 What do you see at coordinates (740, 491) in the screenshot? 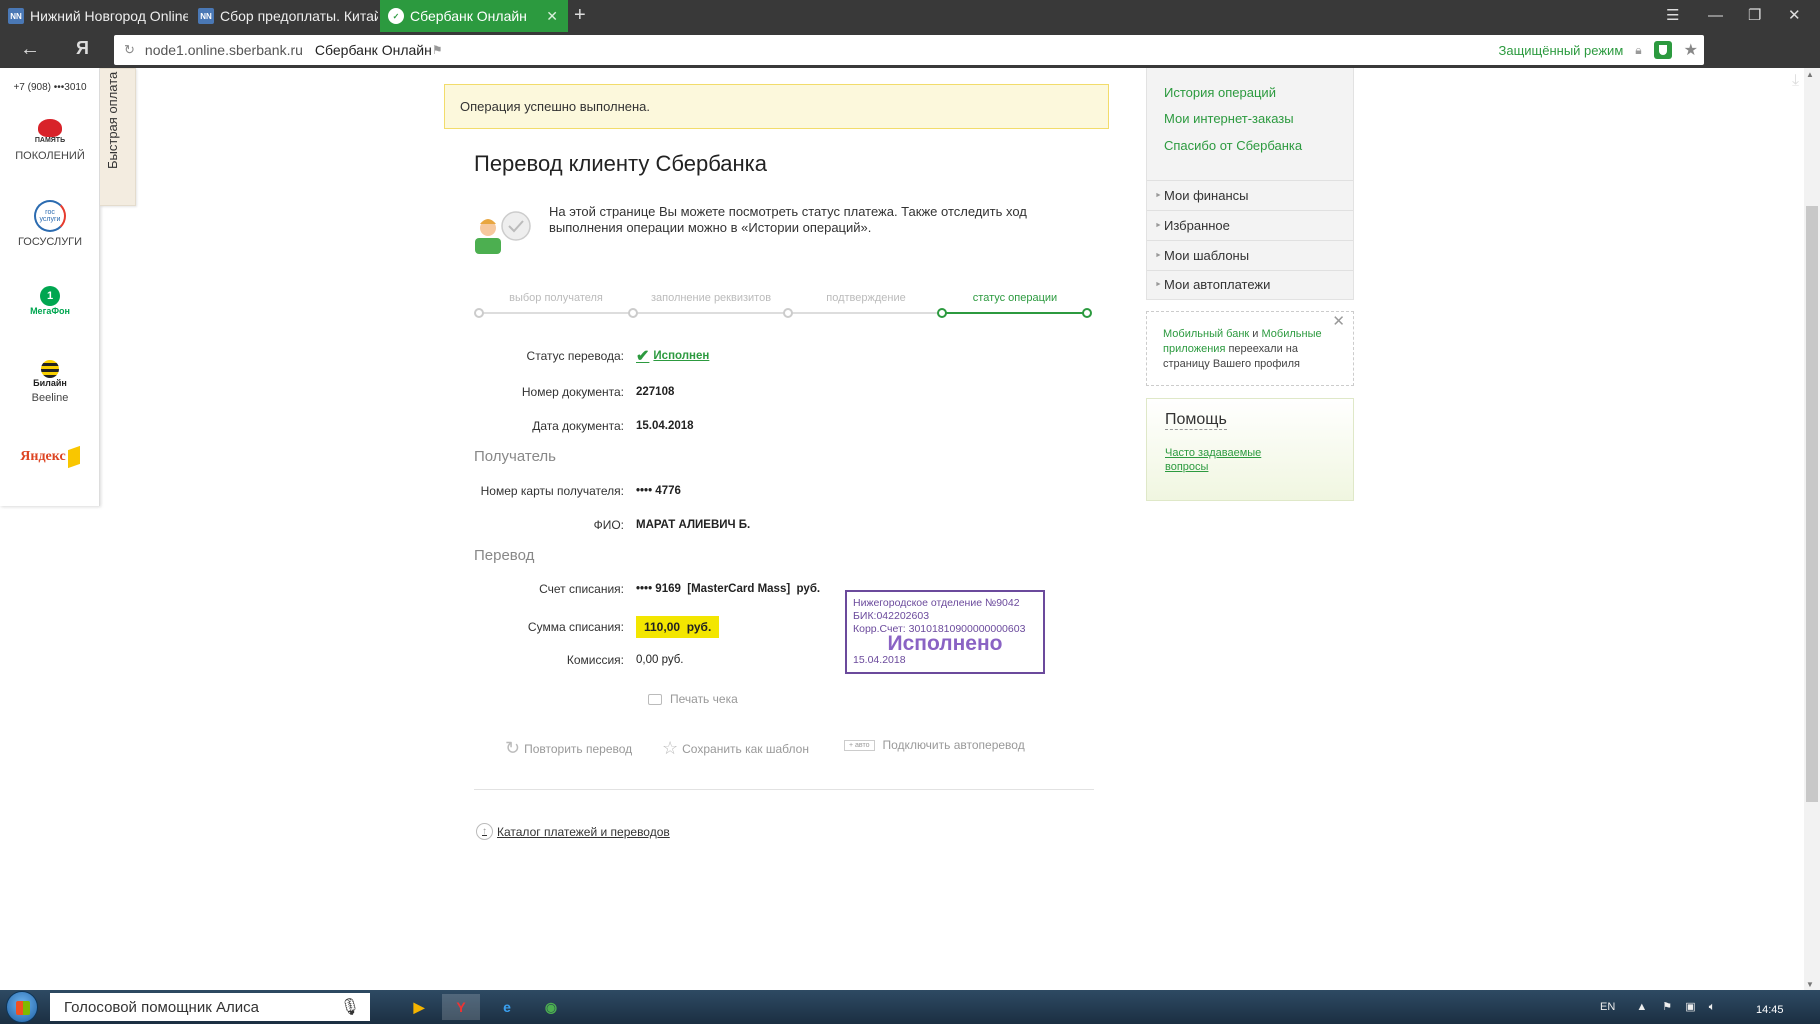
I see `card-row: Номер карты получателя: •••• 4776` at bounding box center [740, 491].